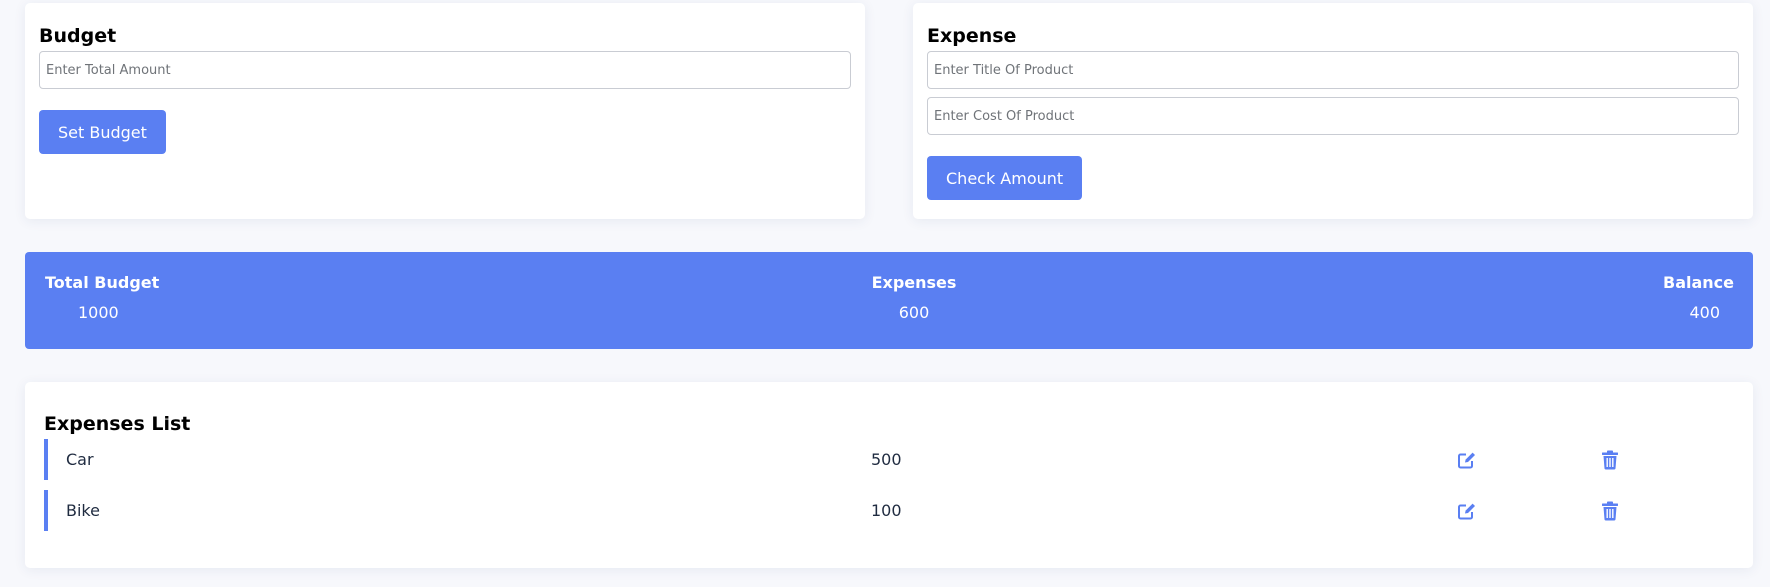 The image size is (1770, 587). I want to click on total-budget-summary: Total Budget 1000, so click(102, 297).